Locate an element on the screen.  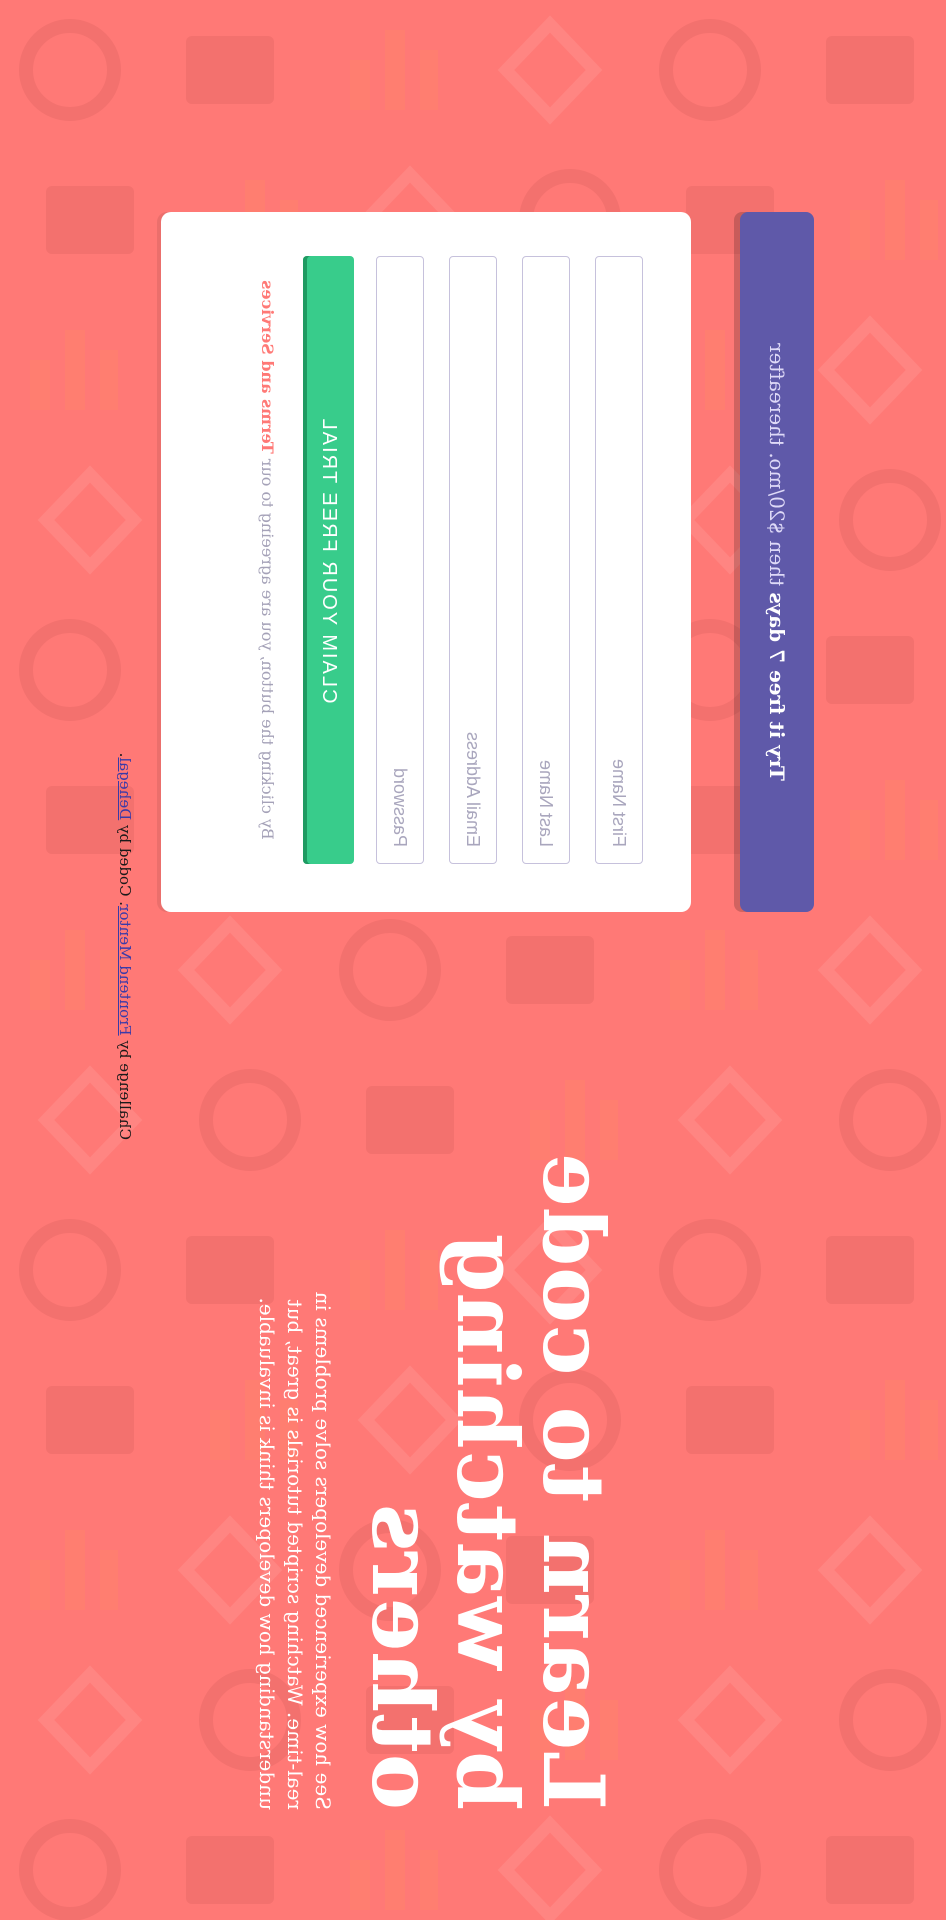
email-field is located at coordinates (473, 560).